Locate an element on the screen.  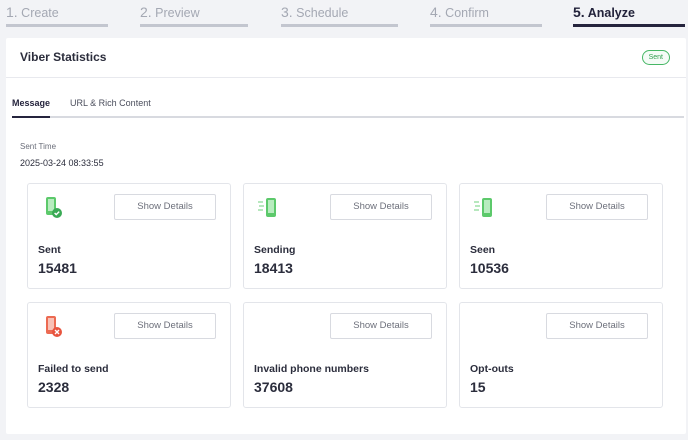
stat-card-sent: Show Details Sent 15481 is located at coordinates (129, 236).